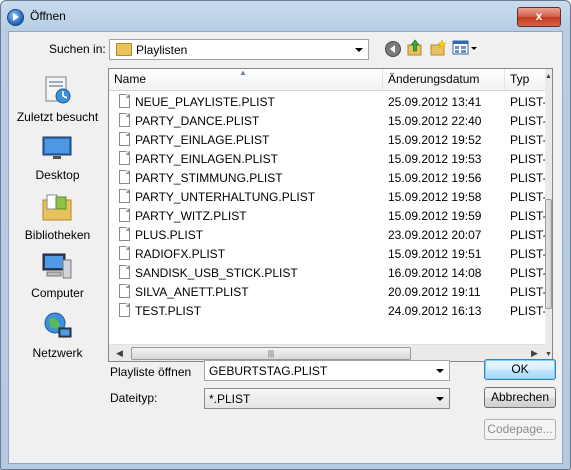 The width and height of the screenshot is (571, 470). I want to click on ok-button: OK, so click(520, 369).